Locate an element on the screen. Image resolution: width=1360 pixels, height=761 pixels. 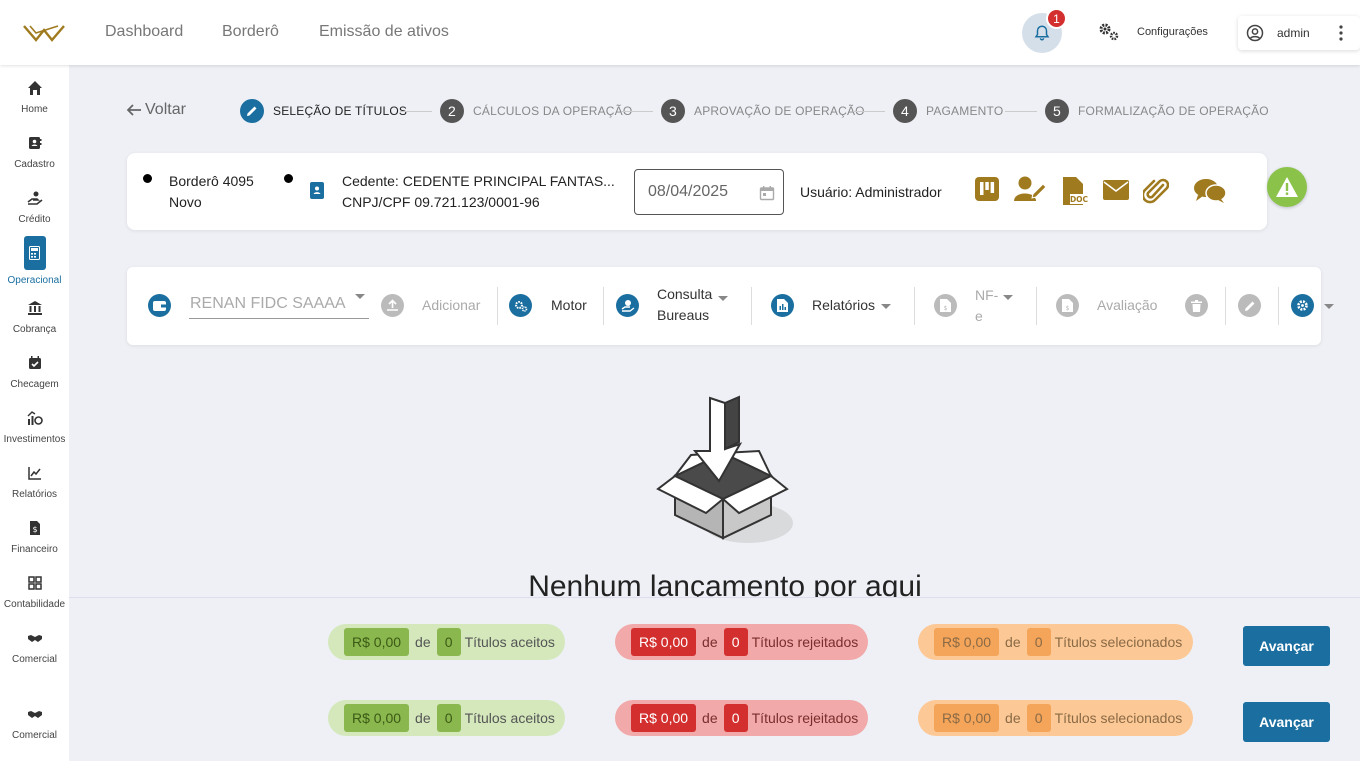
sidebar-item-contabilidade: Contabilidade is located at coordinates (34, 592).